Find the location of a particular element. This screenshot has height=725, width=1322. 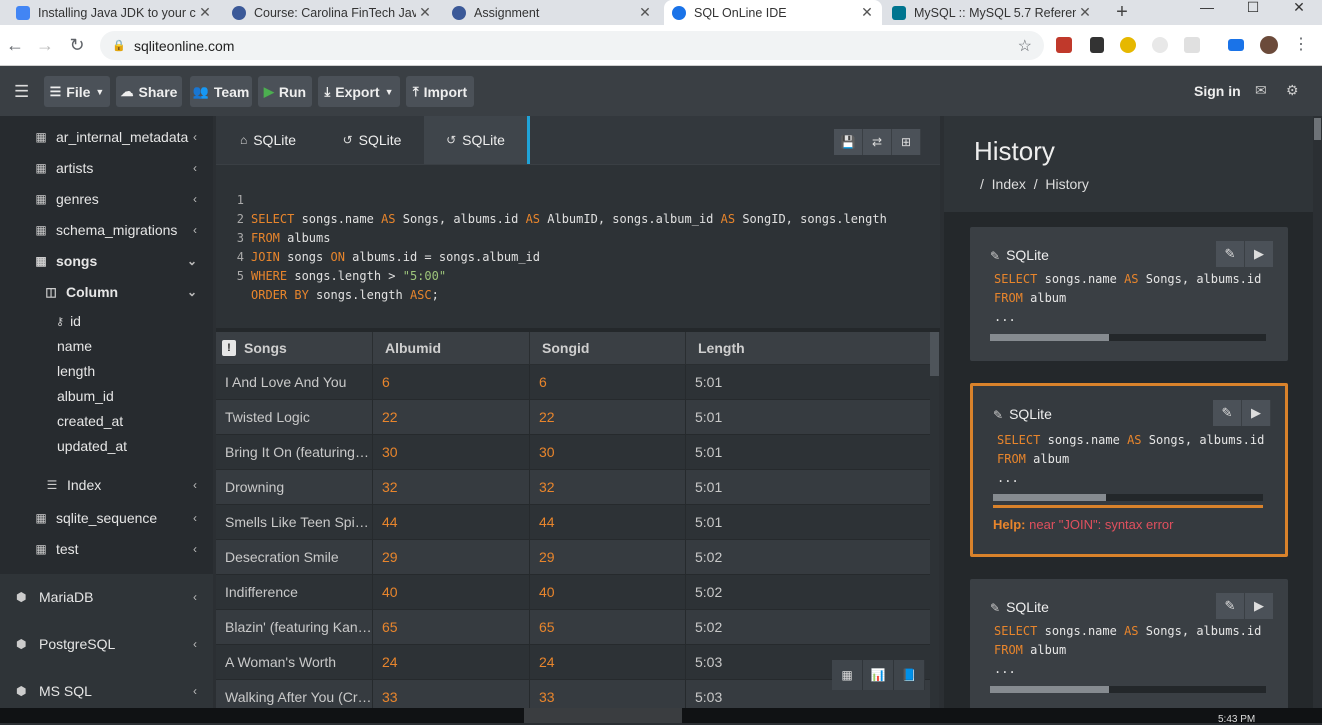

sidebar-table-genres: ▦ genres ‹ is located at coordinates (106, 199).